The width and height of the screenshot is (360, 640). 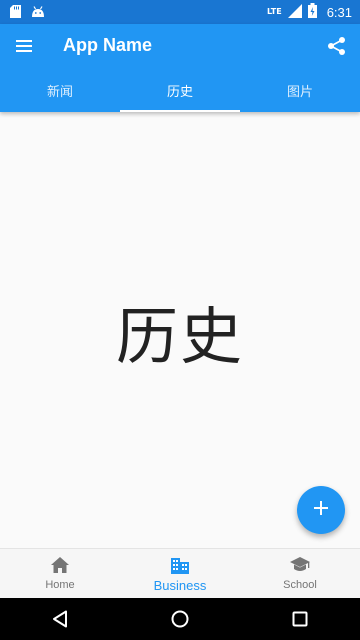 What do you see at coordinates (180, 46) in the screenshot?
I see `toolbar: App Name` at bounding box center [180, 46].